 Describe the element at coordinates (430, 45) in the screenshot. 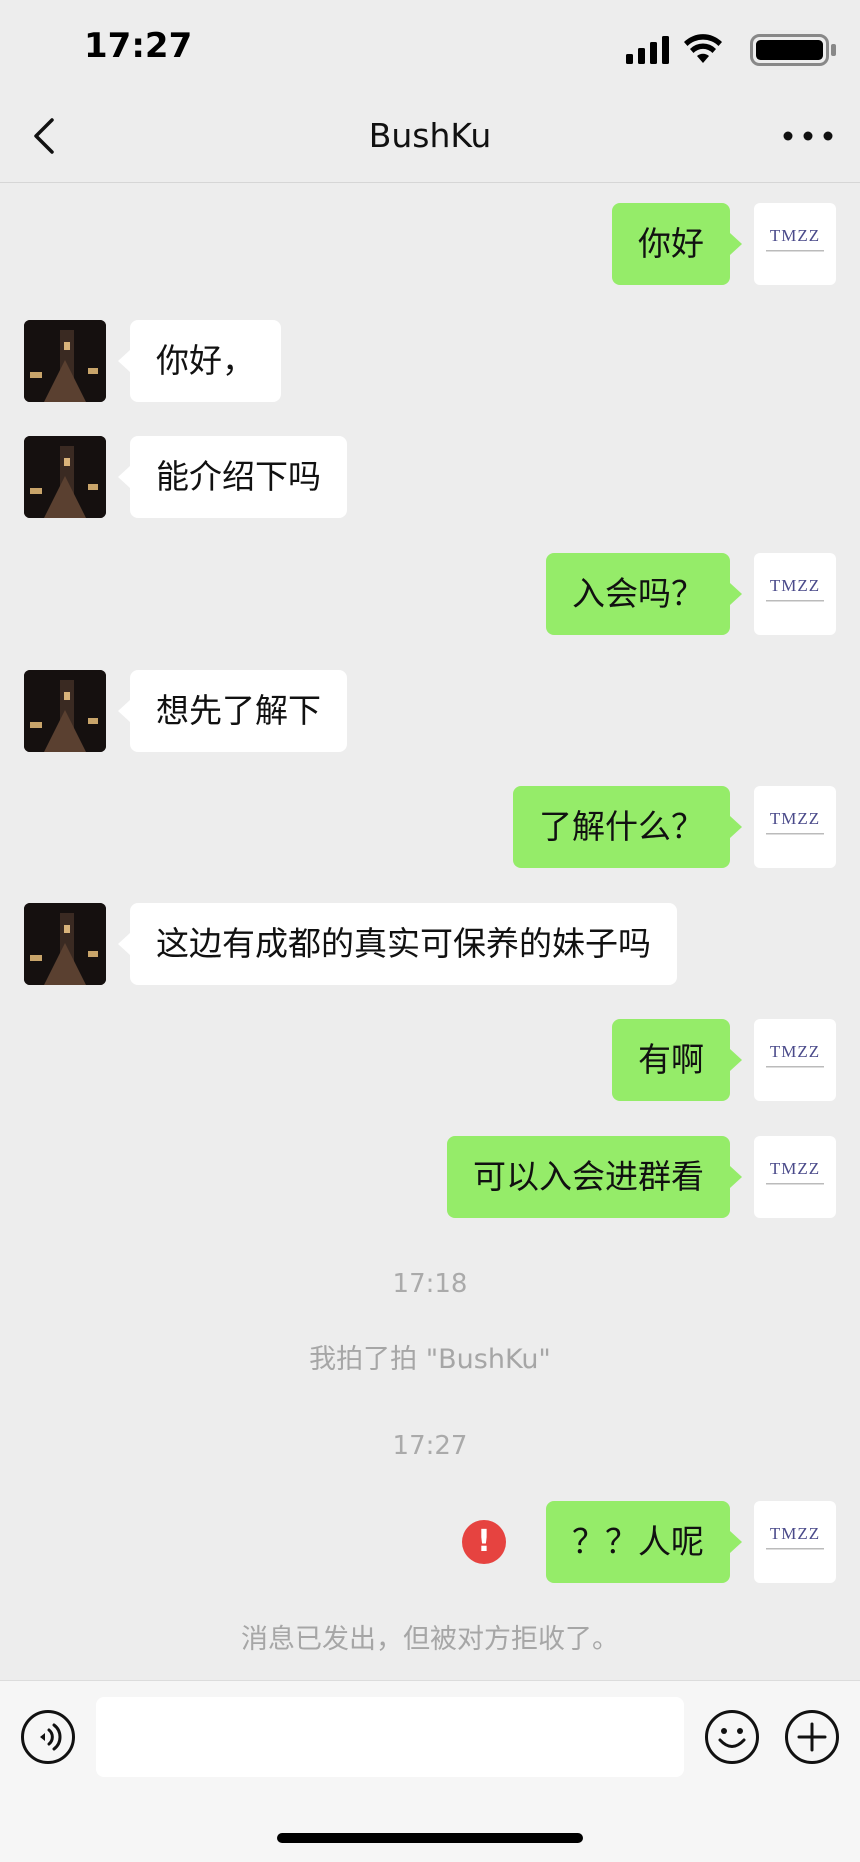

I see `status-bar: 17:27` at that location.